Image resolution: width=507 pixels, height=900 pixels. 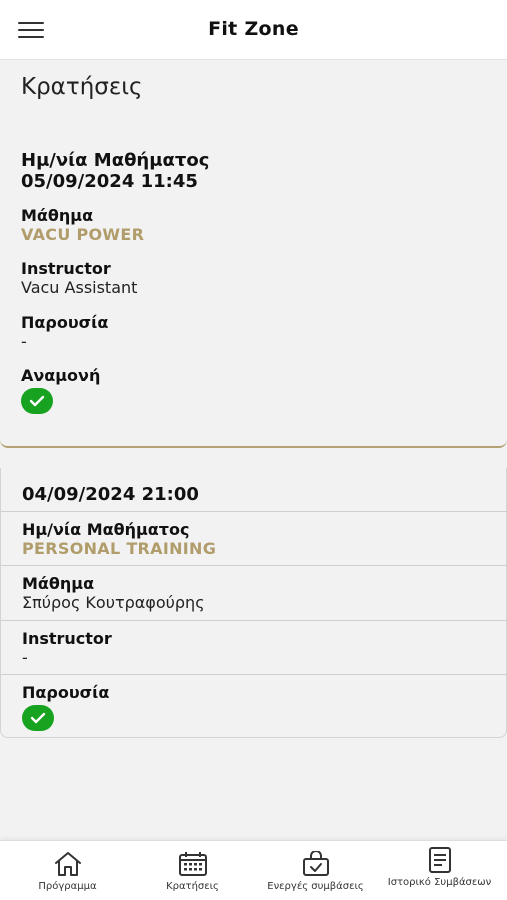 I want to click on tab-program: Πρόγραμμα, so click(x=67, y=870).